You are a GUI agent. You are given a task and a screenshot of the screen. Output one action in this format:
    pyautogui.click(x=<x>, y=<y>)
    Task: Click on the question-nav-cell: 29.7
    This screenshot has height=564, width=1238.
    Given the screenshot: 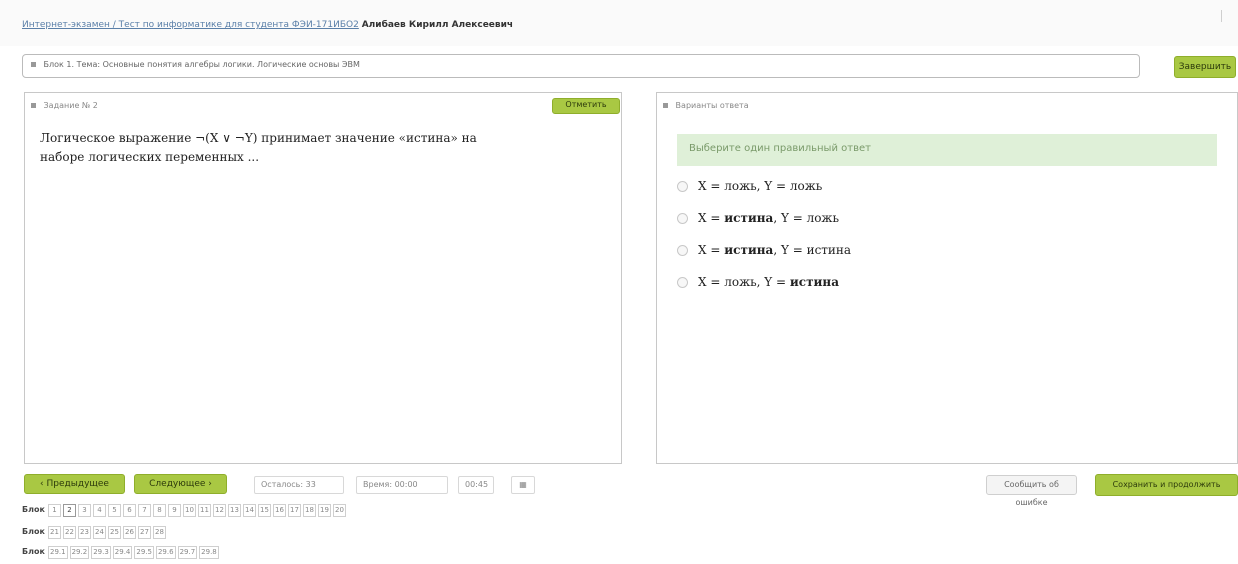 What is the action you would take?
    pyautogui.click(x=187, y=552)
    